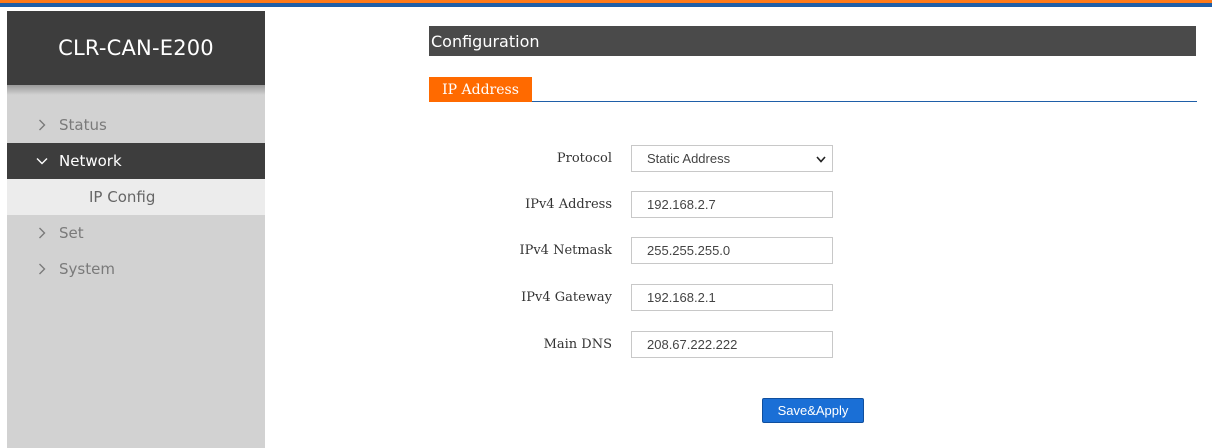 This screenshot has width=1212, height=448. Describe the element at coordinates (136, 161) in the screenshot. I see `sidebar-item-network: Network` at that location.